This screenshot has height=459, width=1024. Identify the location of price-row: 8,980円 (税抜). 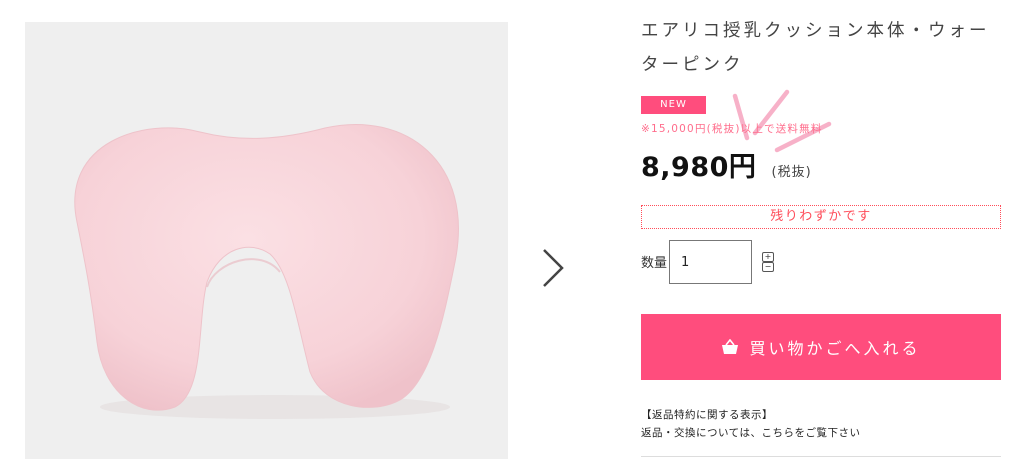
(726, 164).